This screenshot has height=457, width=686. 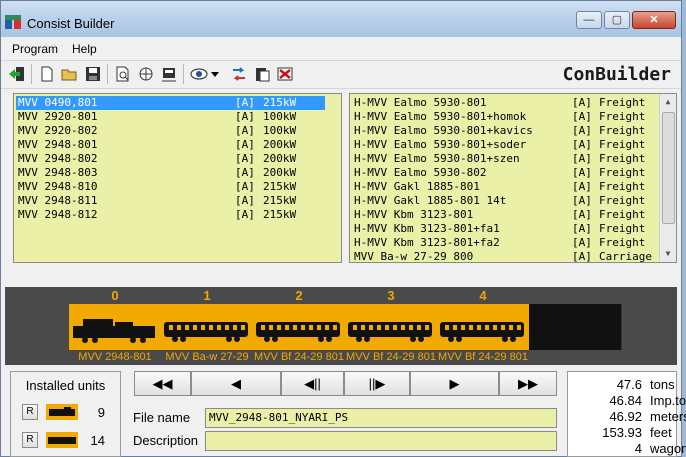 What do you see at coordinates (239, 74) in the screenshot?
I see `swap-button` at bounding box center [239, 74].